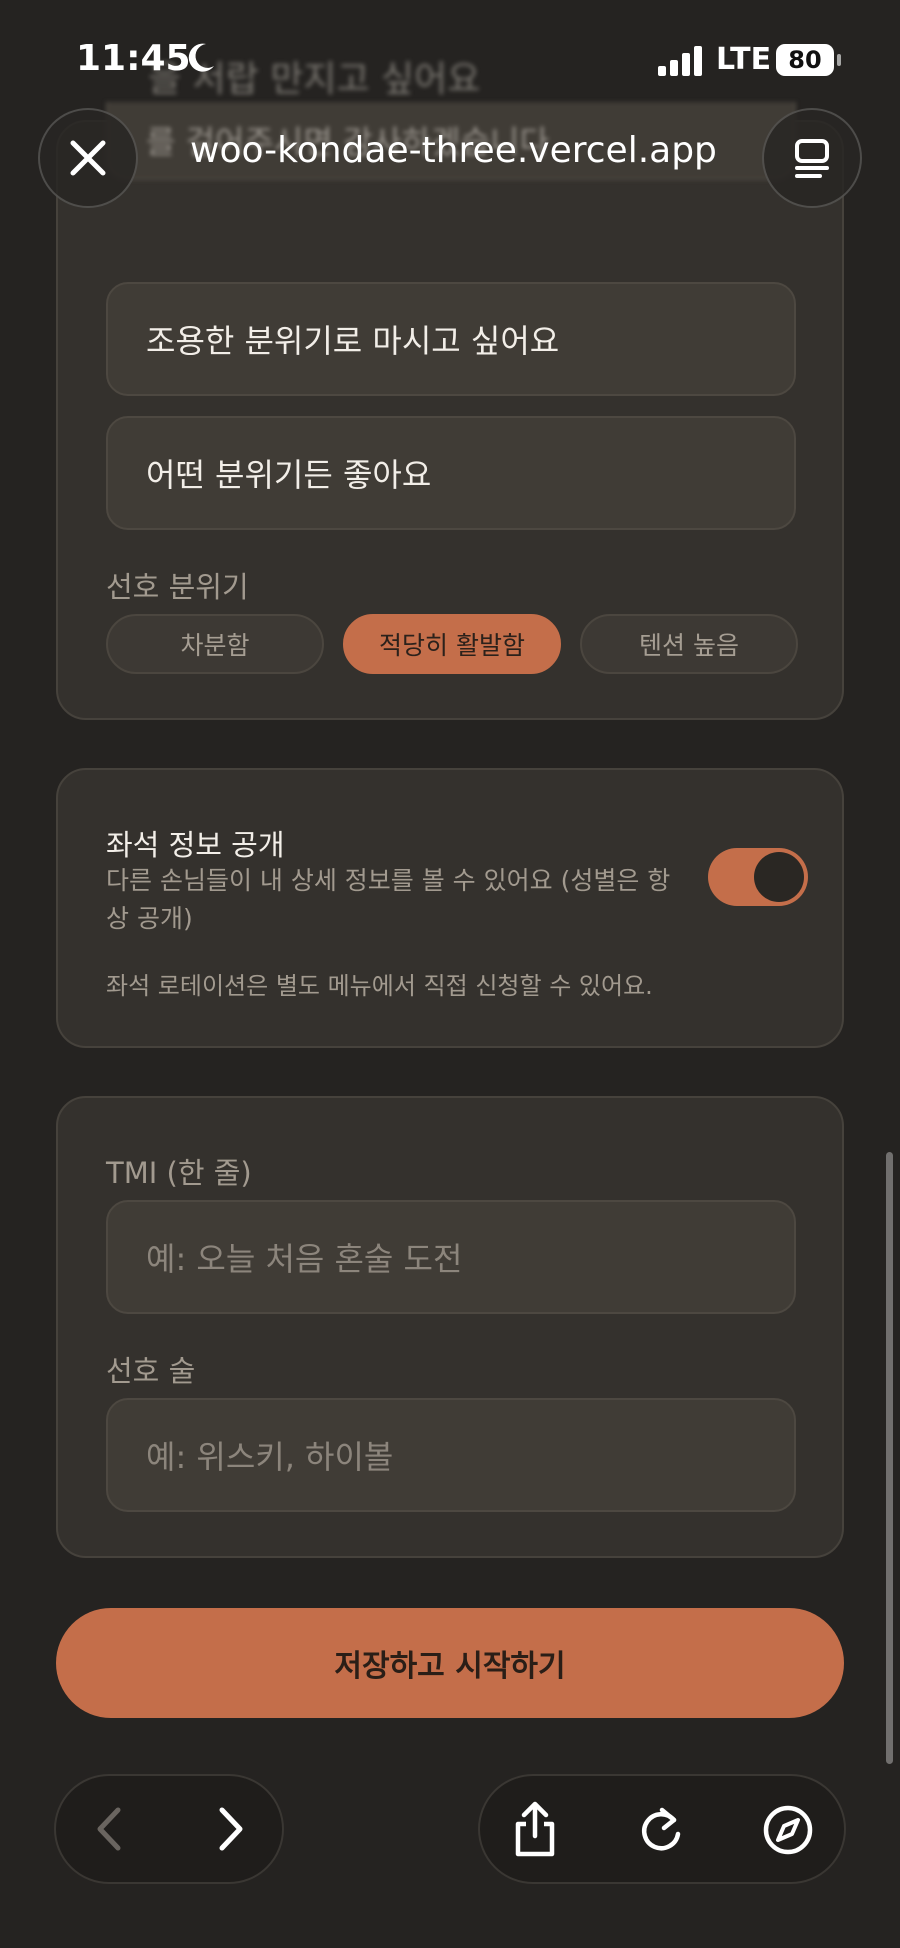  I want to click on seat-info-description: 다른 손님들이 내 상세 정보를 볼 수 있어요 (성별은 항상 공개), so click(388, 899).